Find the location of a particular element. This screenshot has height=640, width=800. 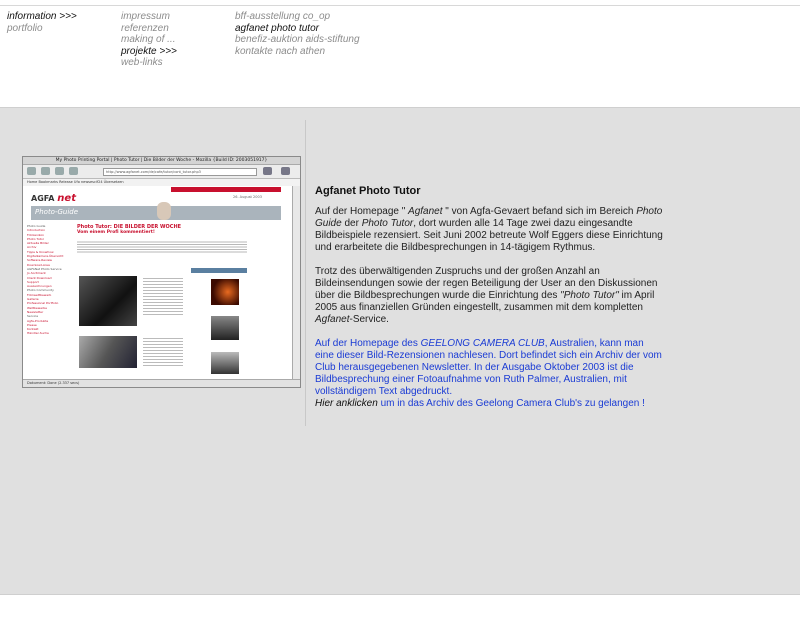

nav-item-web-links: web-links is located at coordinates (149, 63).